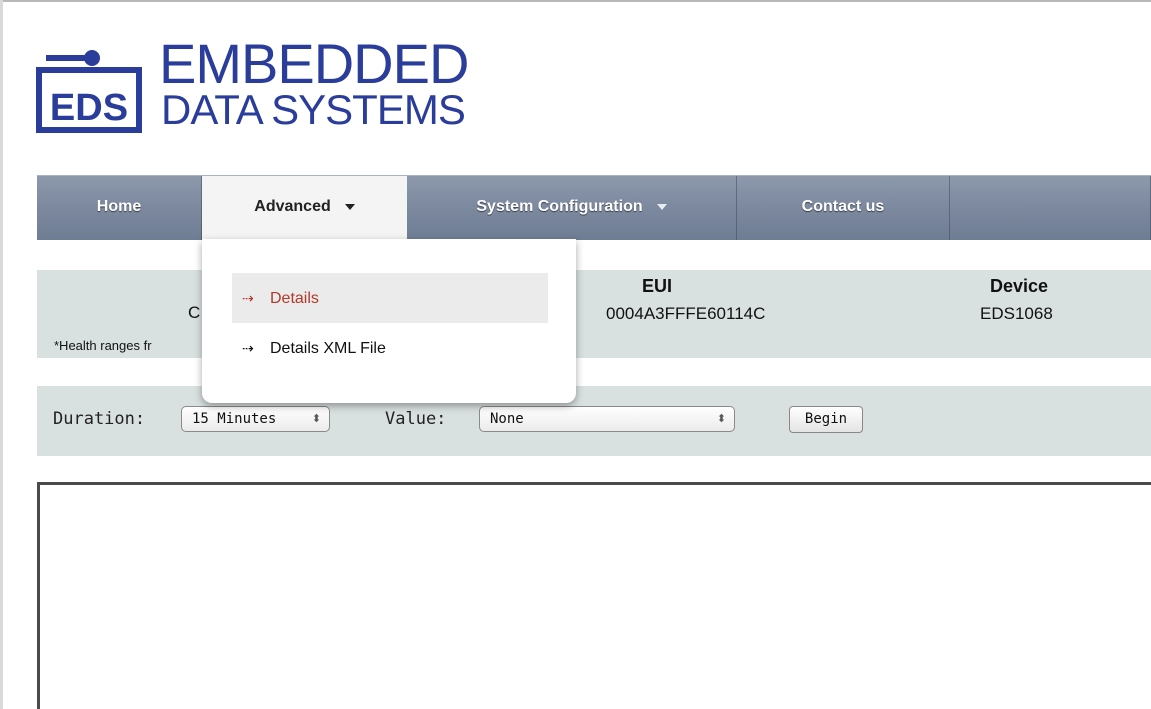  I want to click on eds-logo: EDS EMBEDDED DATA SYSTEMS, so click(266, 87).